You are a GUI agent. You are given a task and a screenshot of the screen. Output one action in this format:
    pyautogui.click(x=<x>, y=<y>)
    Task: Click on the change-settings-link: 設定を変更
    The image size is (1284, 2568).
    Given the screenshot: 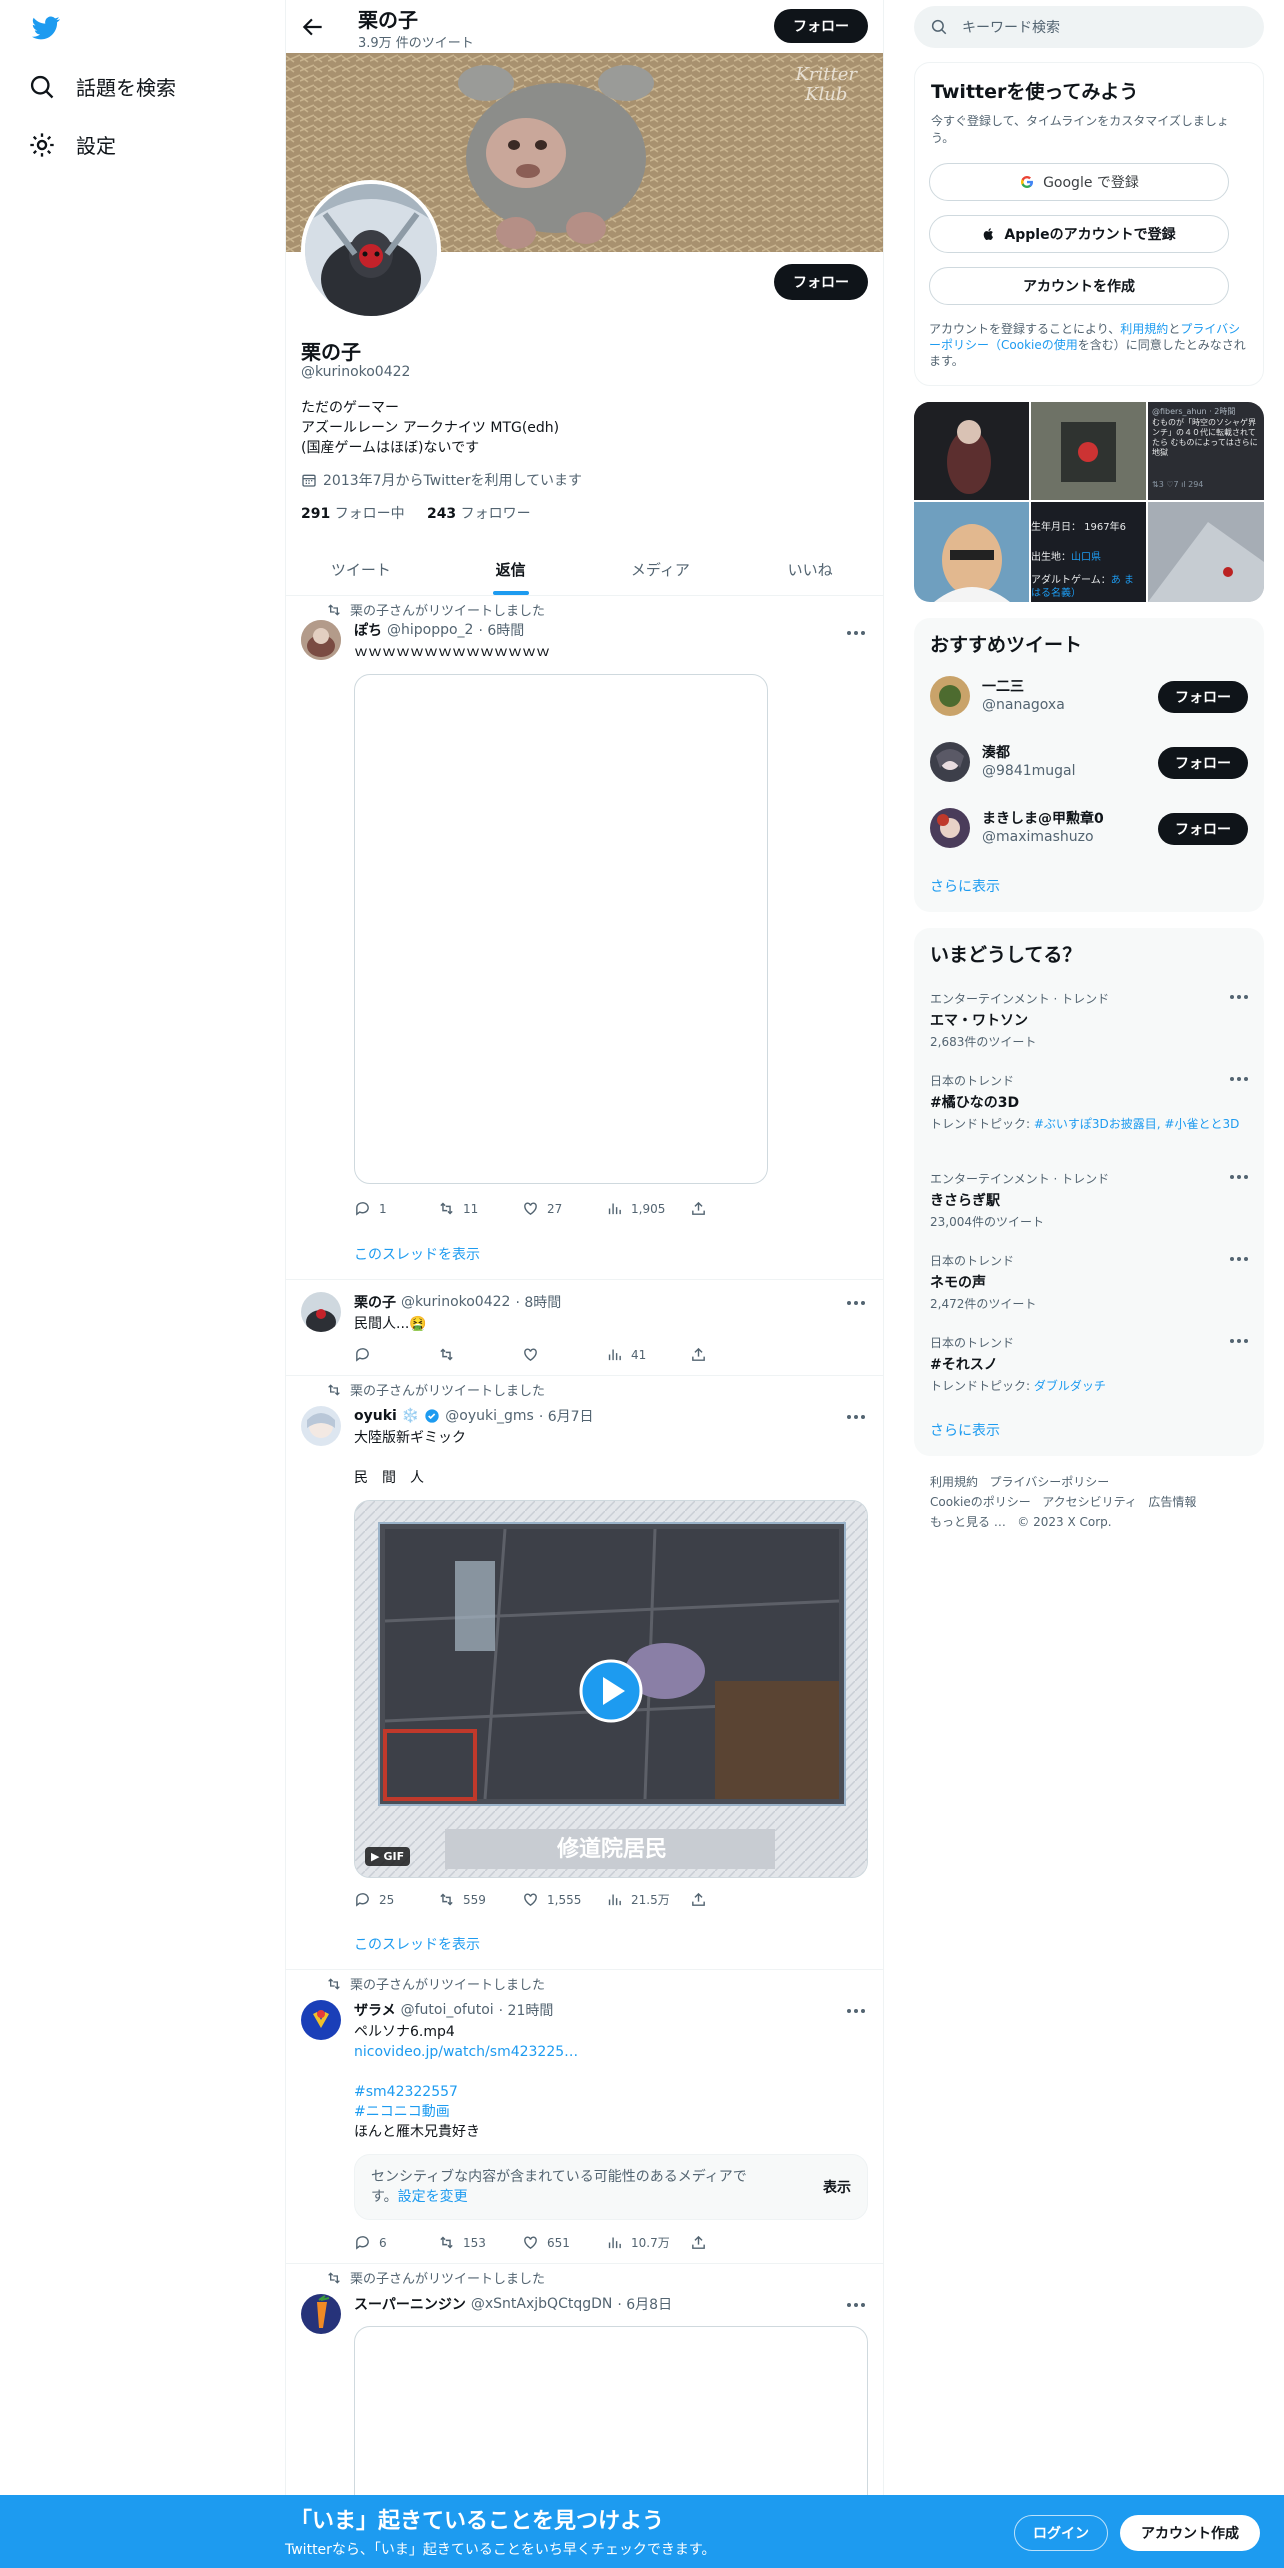 What is the action you would take?
    pyautogui.click(x=433, y=2197)
    